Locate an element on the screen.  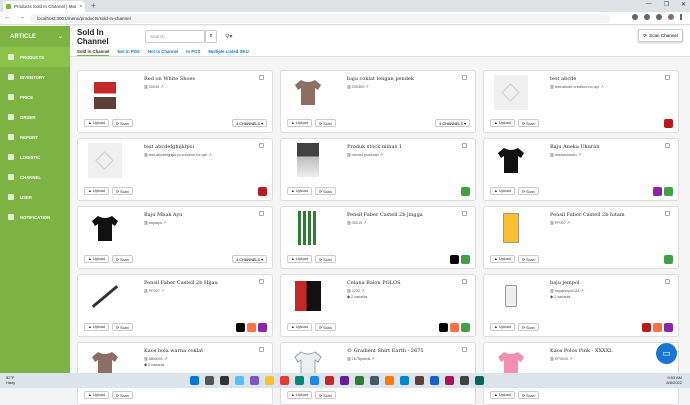
scan-channel-button: ⟳ Scan Channel is located at coordinates (660, 35).